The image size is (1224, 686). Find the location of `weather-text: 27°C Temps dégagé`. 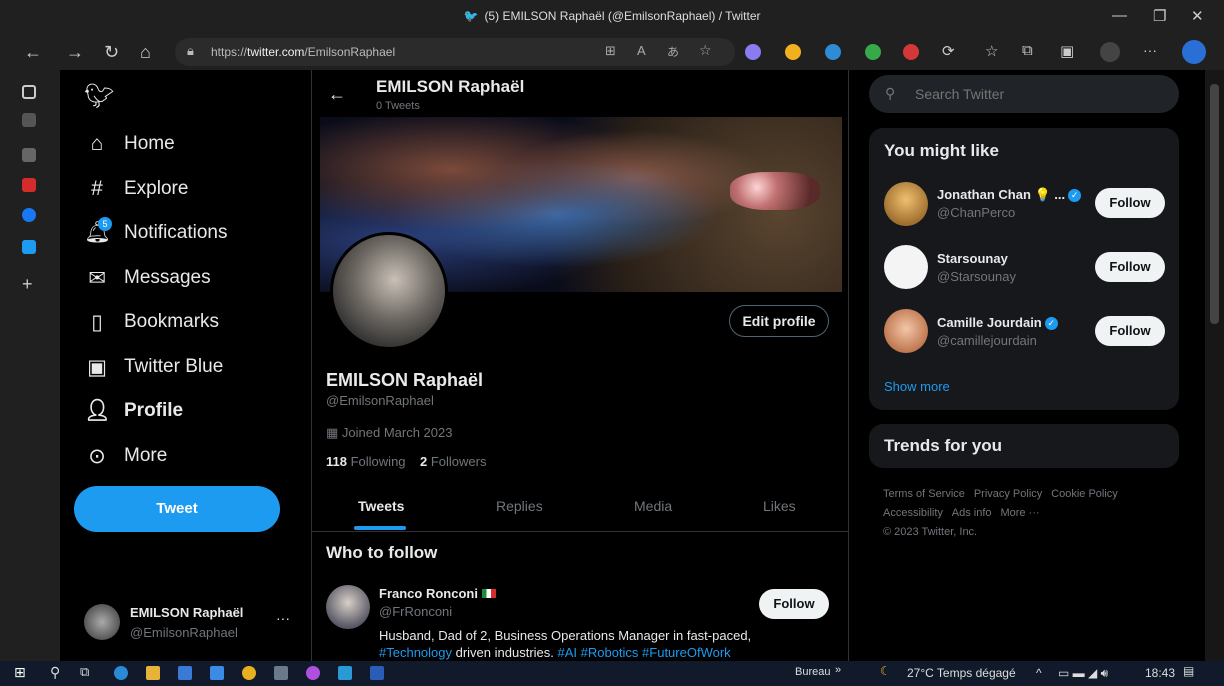

weather-text: 27°C Temps dégagé is located at coordinates (961, 673).